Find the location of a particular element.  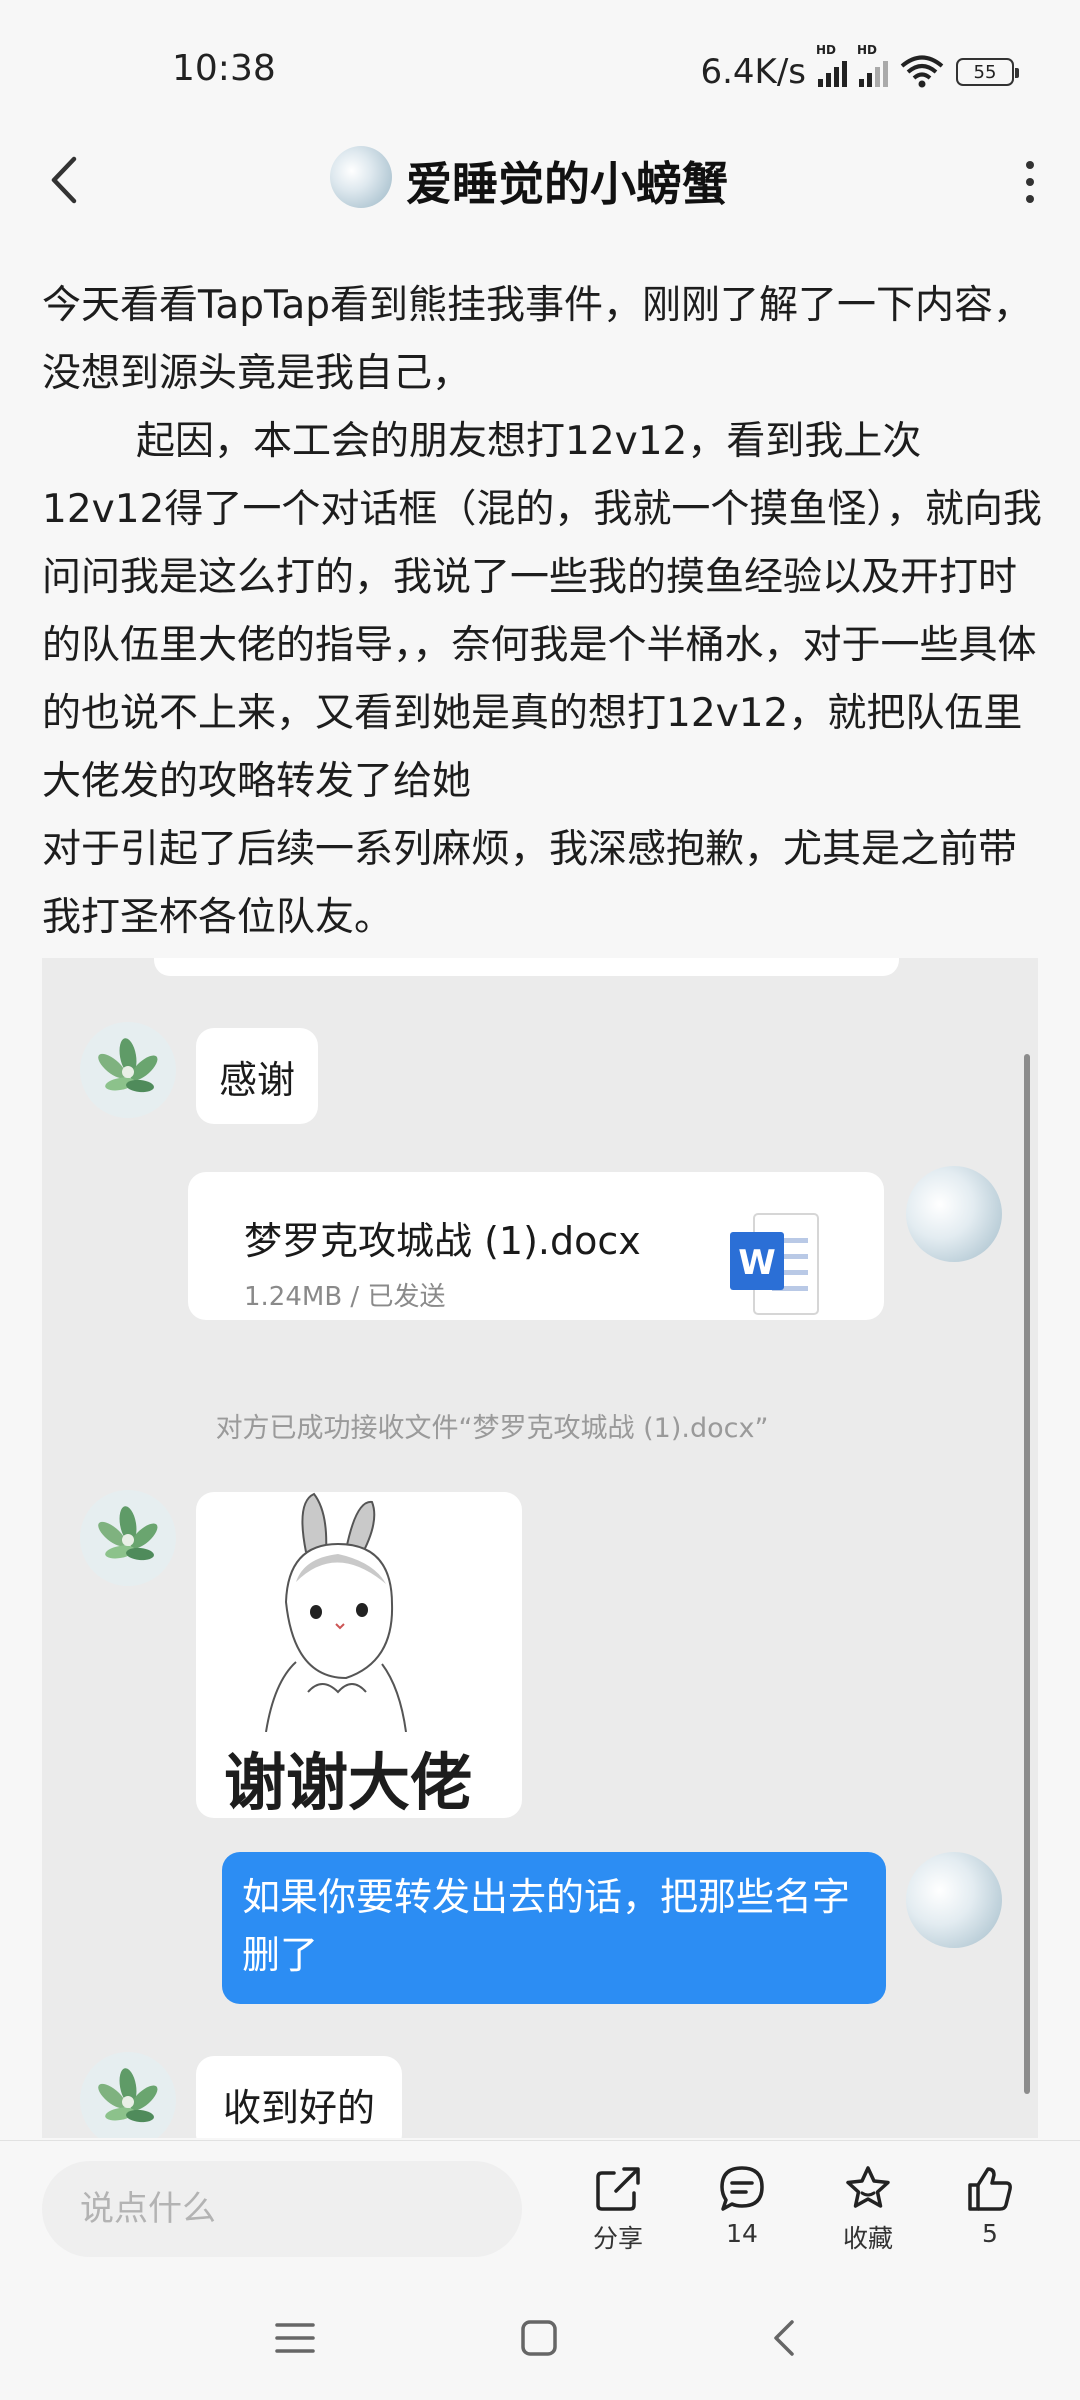

like-button: 5 is located at coordinates (990, 2213).